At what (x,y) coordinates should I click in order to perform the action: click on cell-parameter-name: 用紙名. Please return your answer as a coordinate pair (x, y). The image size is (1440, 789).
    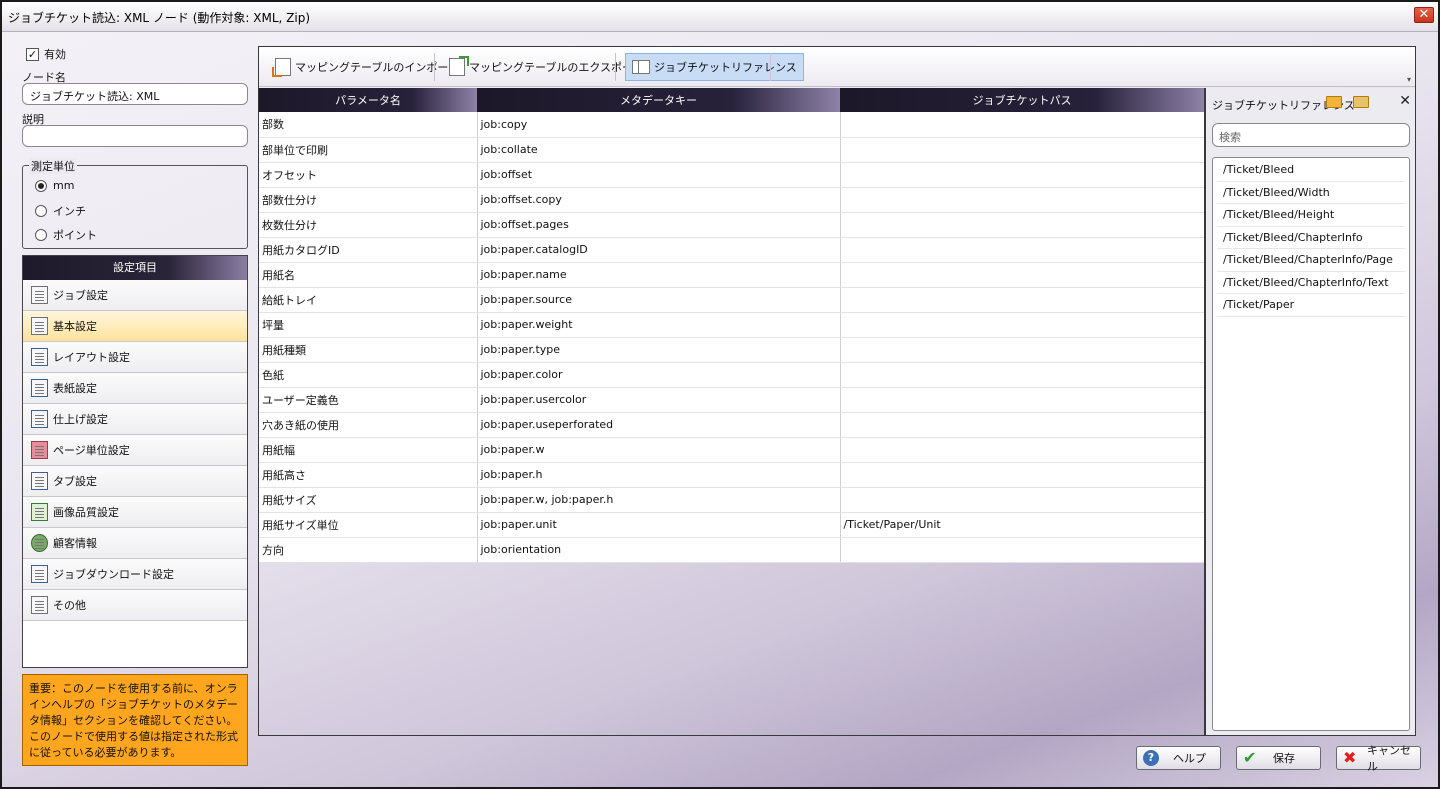
    Looking at the image, I should click on (368, 275).